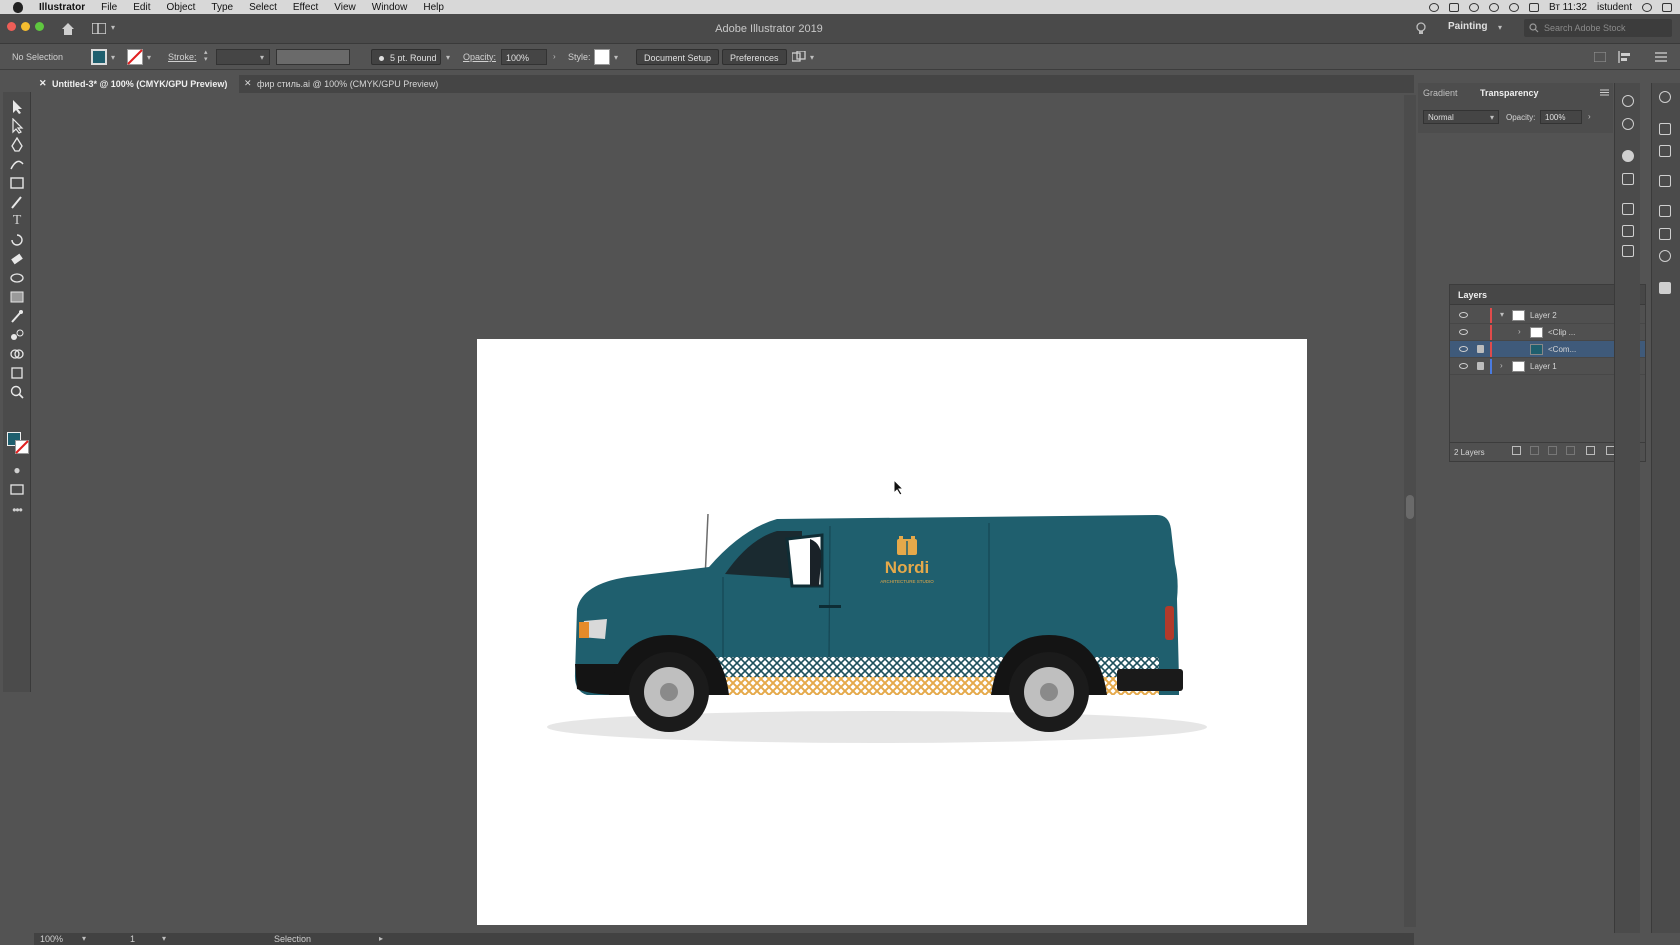 This screenshot has height=945, width=1680. What do you see at coordinates (1628, 251) in the screenshot?
I see `pathfinder-icon` at bounding box center [1628, 251].